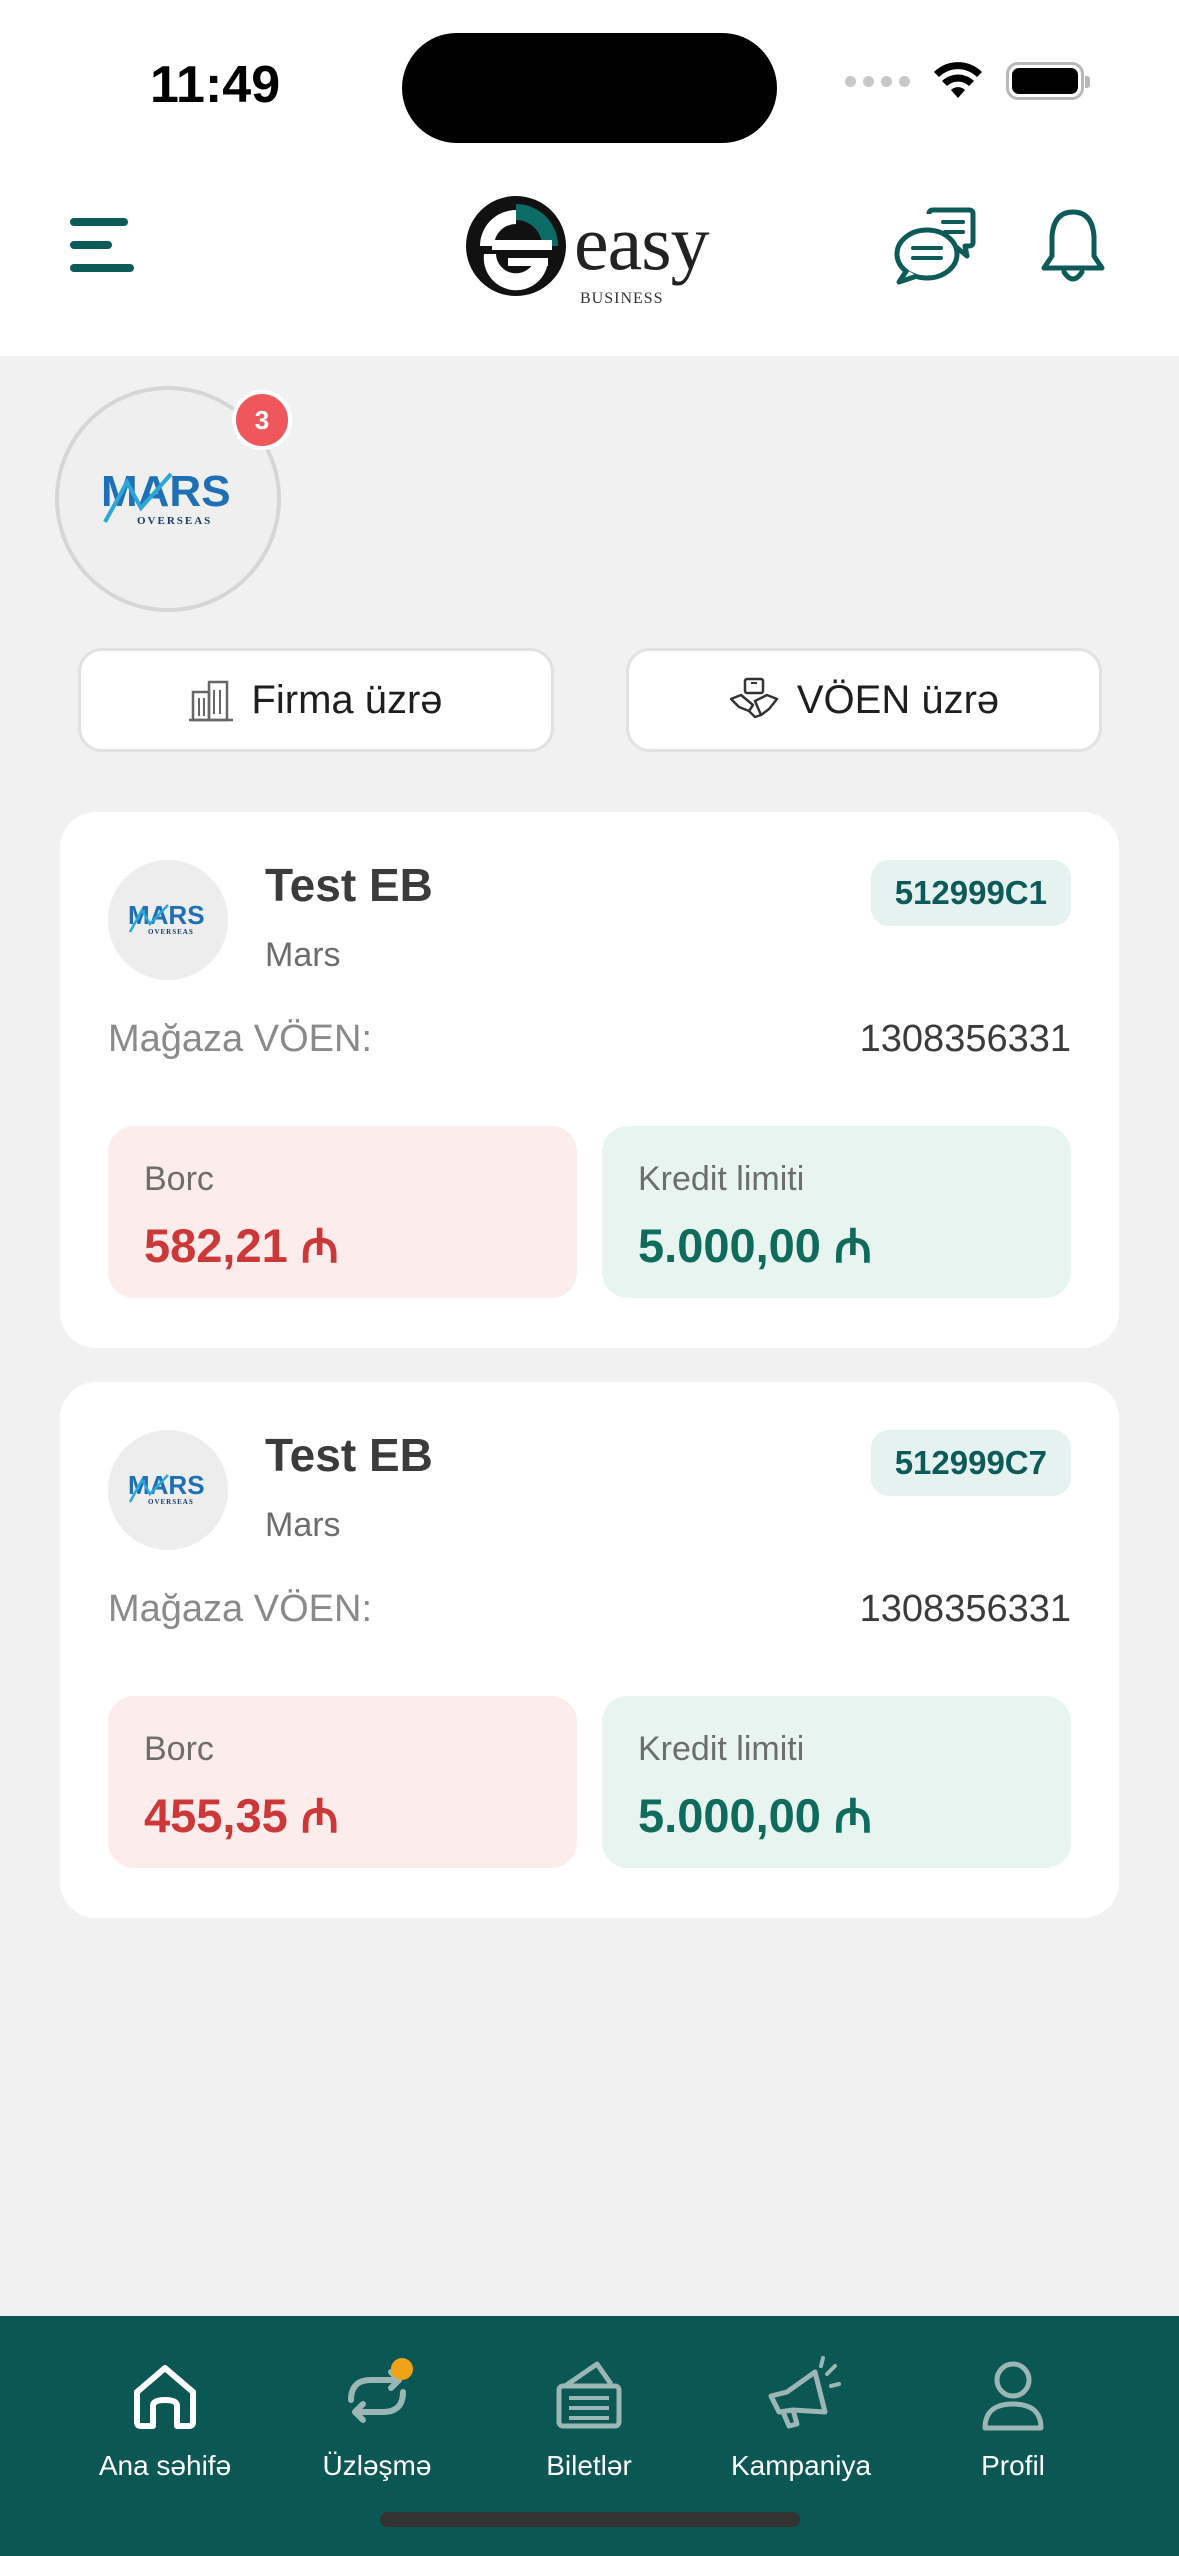  I want to click on nav-profile-label: Profil, so click(1013, 2465).